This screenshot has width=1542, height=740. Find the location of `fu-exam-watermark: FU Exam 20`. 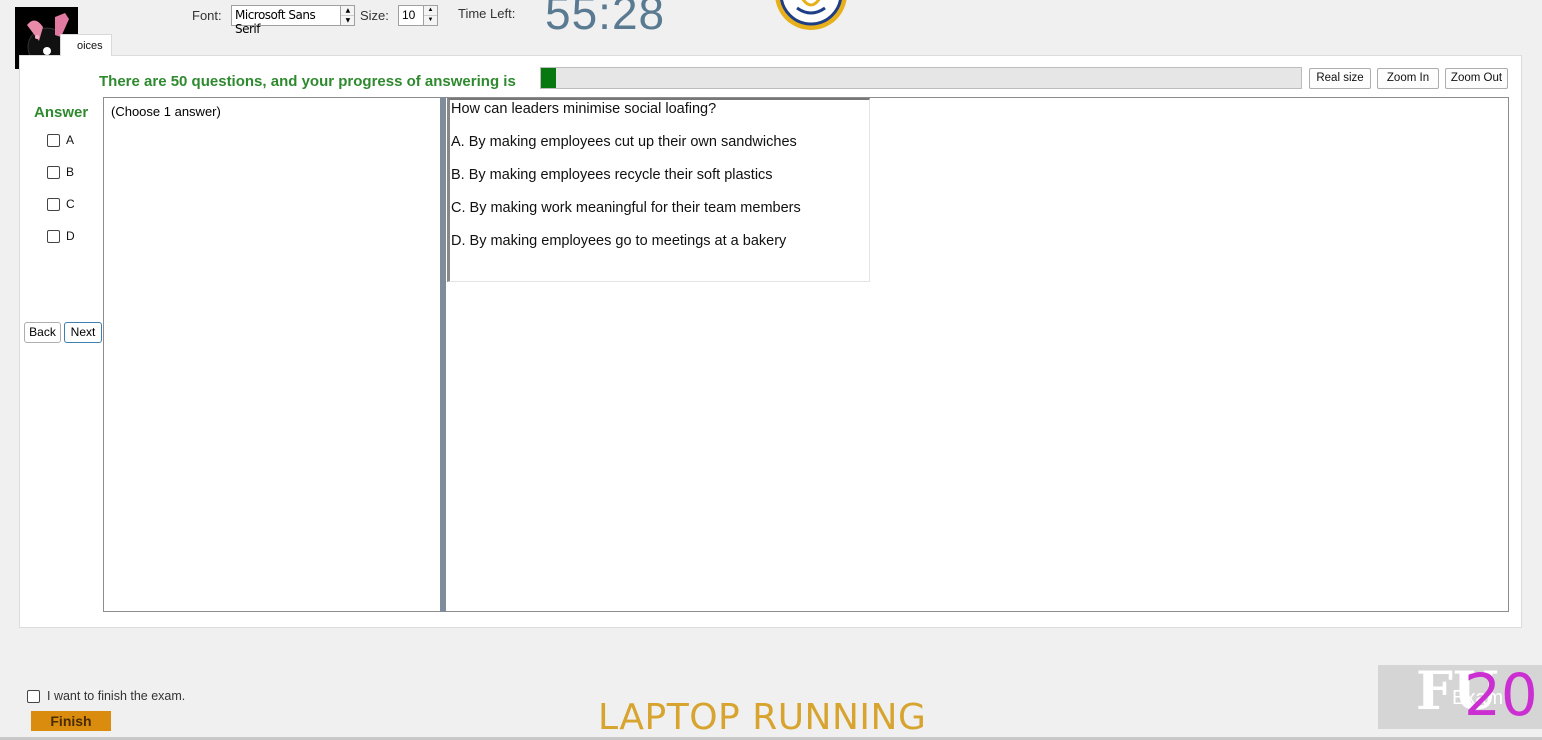

fu-exam-watermark: FU Exam 20 is located at coordinates (1460, 697).